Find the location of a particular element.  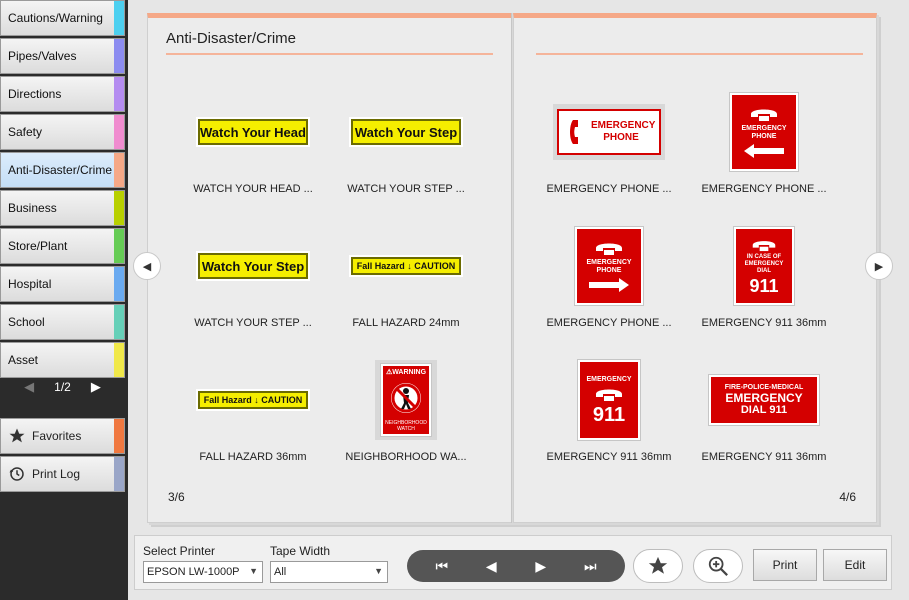

emergency-phone-left-sign: EMERGENCY PHONE is located at coordinates (764, 132).